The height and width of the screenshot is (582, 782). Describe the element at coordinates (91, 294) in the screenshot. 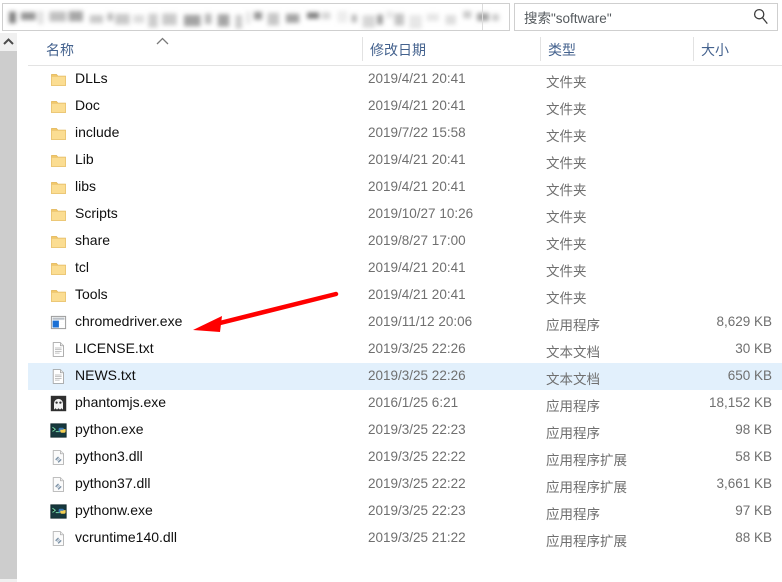

I see `file-name: Tools` at that location.